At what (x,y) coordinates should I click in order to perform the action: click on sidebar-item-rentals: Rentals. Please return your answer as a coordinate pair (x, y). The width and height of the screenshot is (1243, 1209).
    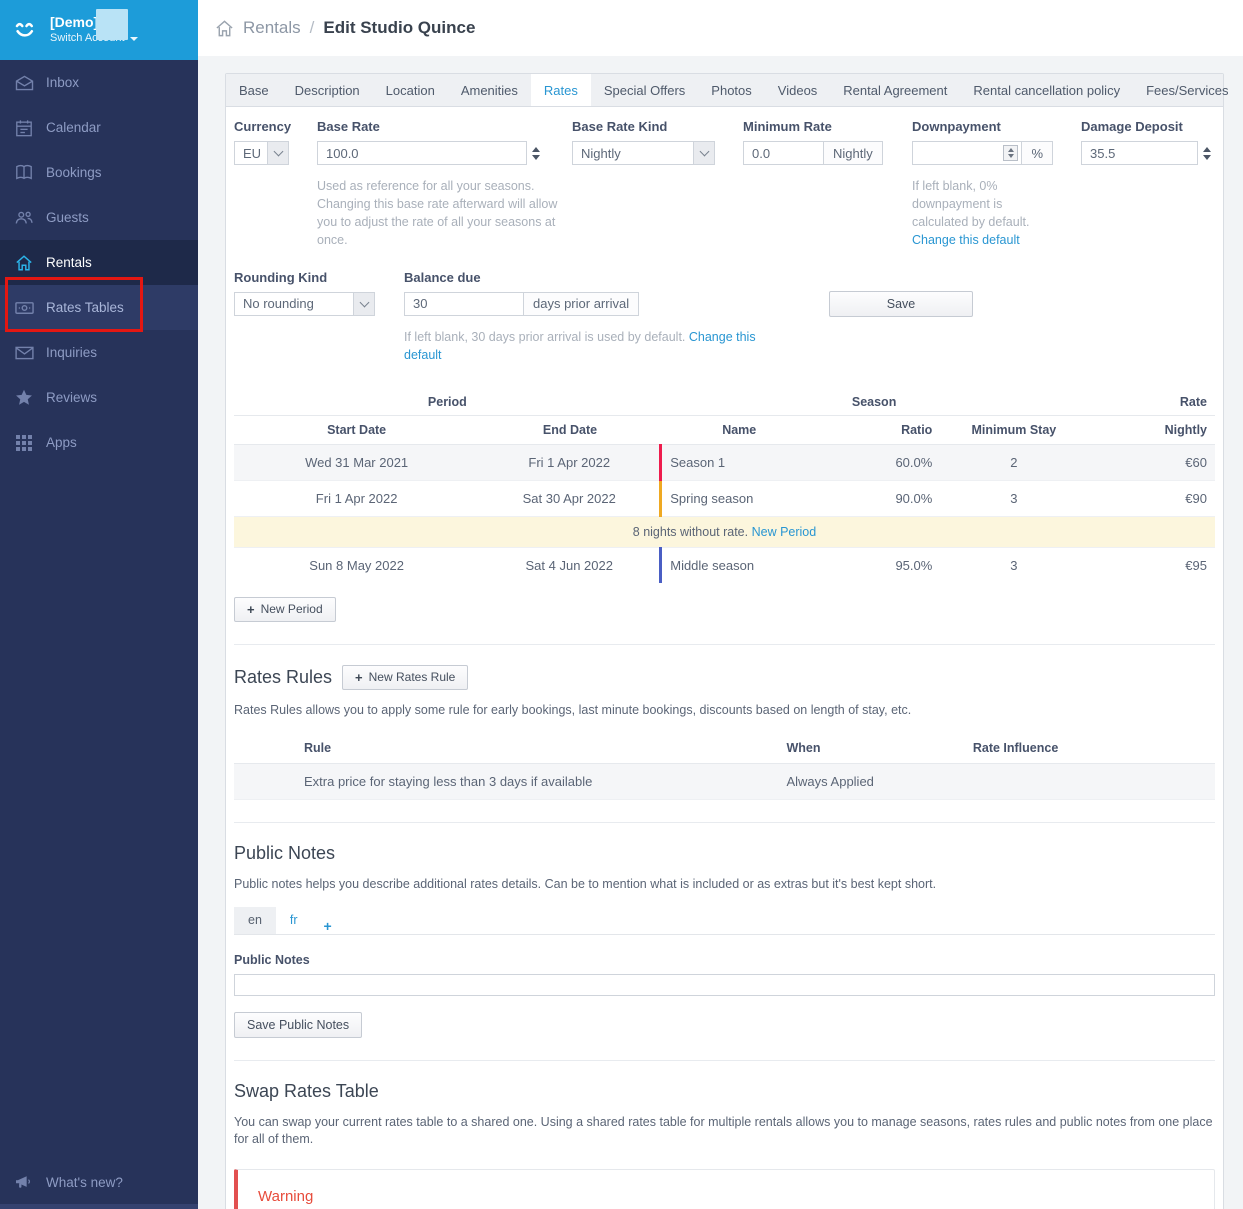
    Looking at the image, I should click on (99, 262).